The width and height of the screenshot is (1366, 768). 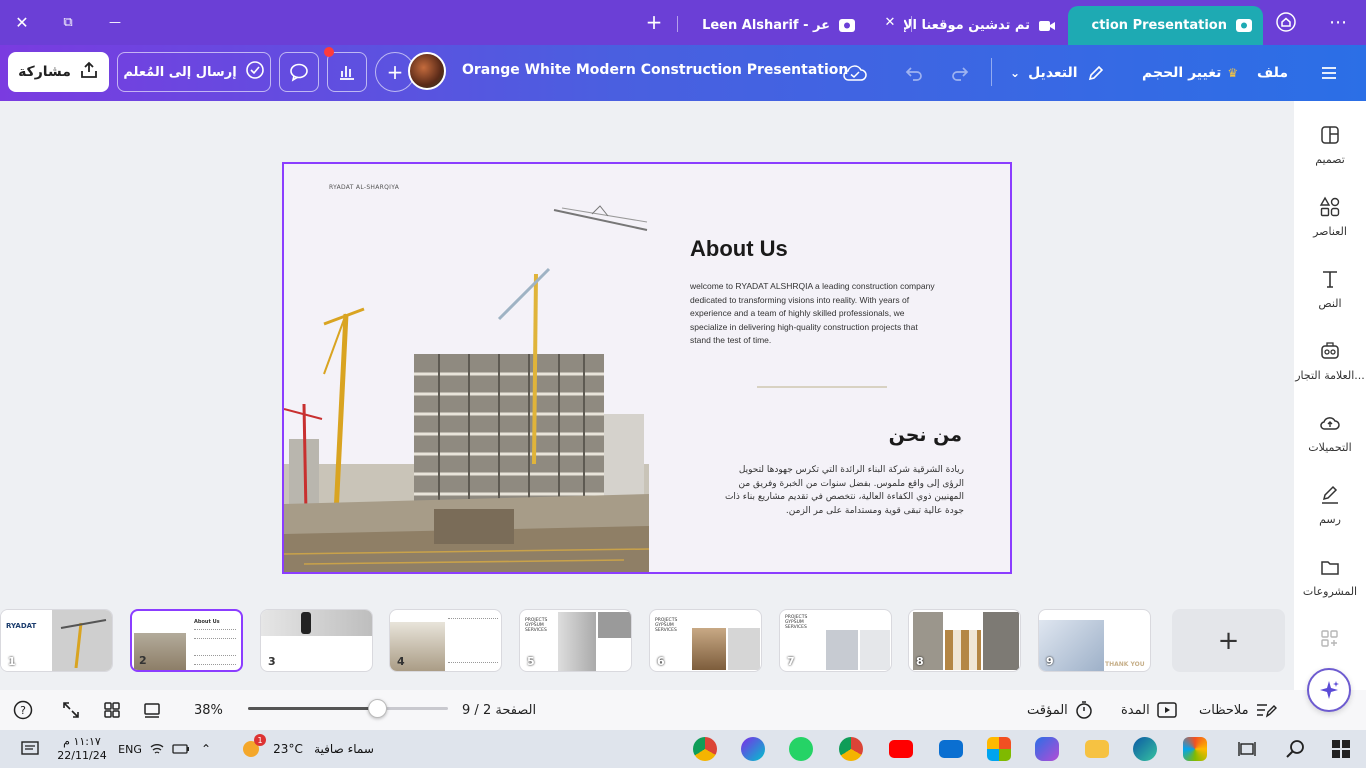 What do you see at coordinates (1047, 749) in the screenshot?
I see `copilot-app-icon` at bounding box center [1047, 749].